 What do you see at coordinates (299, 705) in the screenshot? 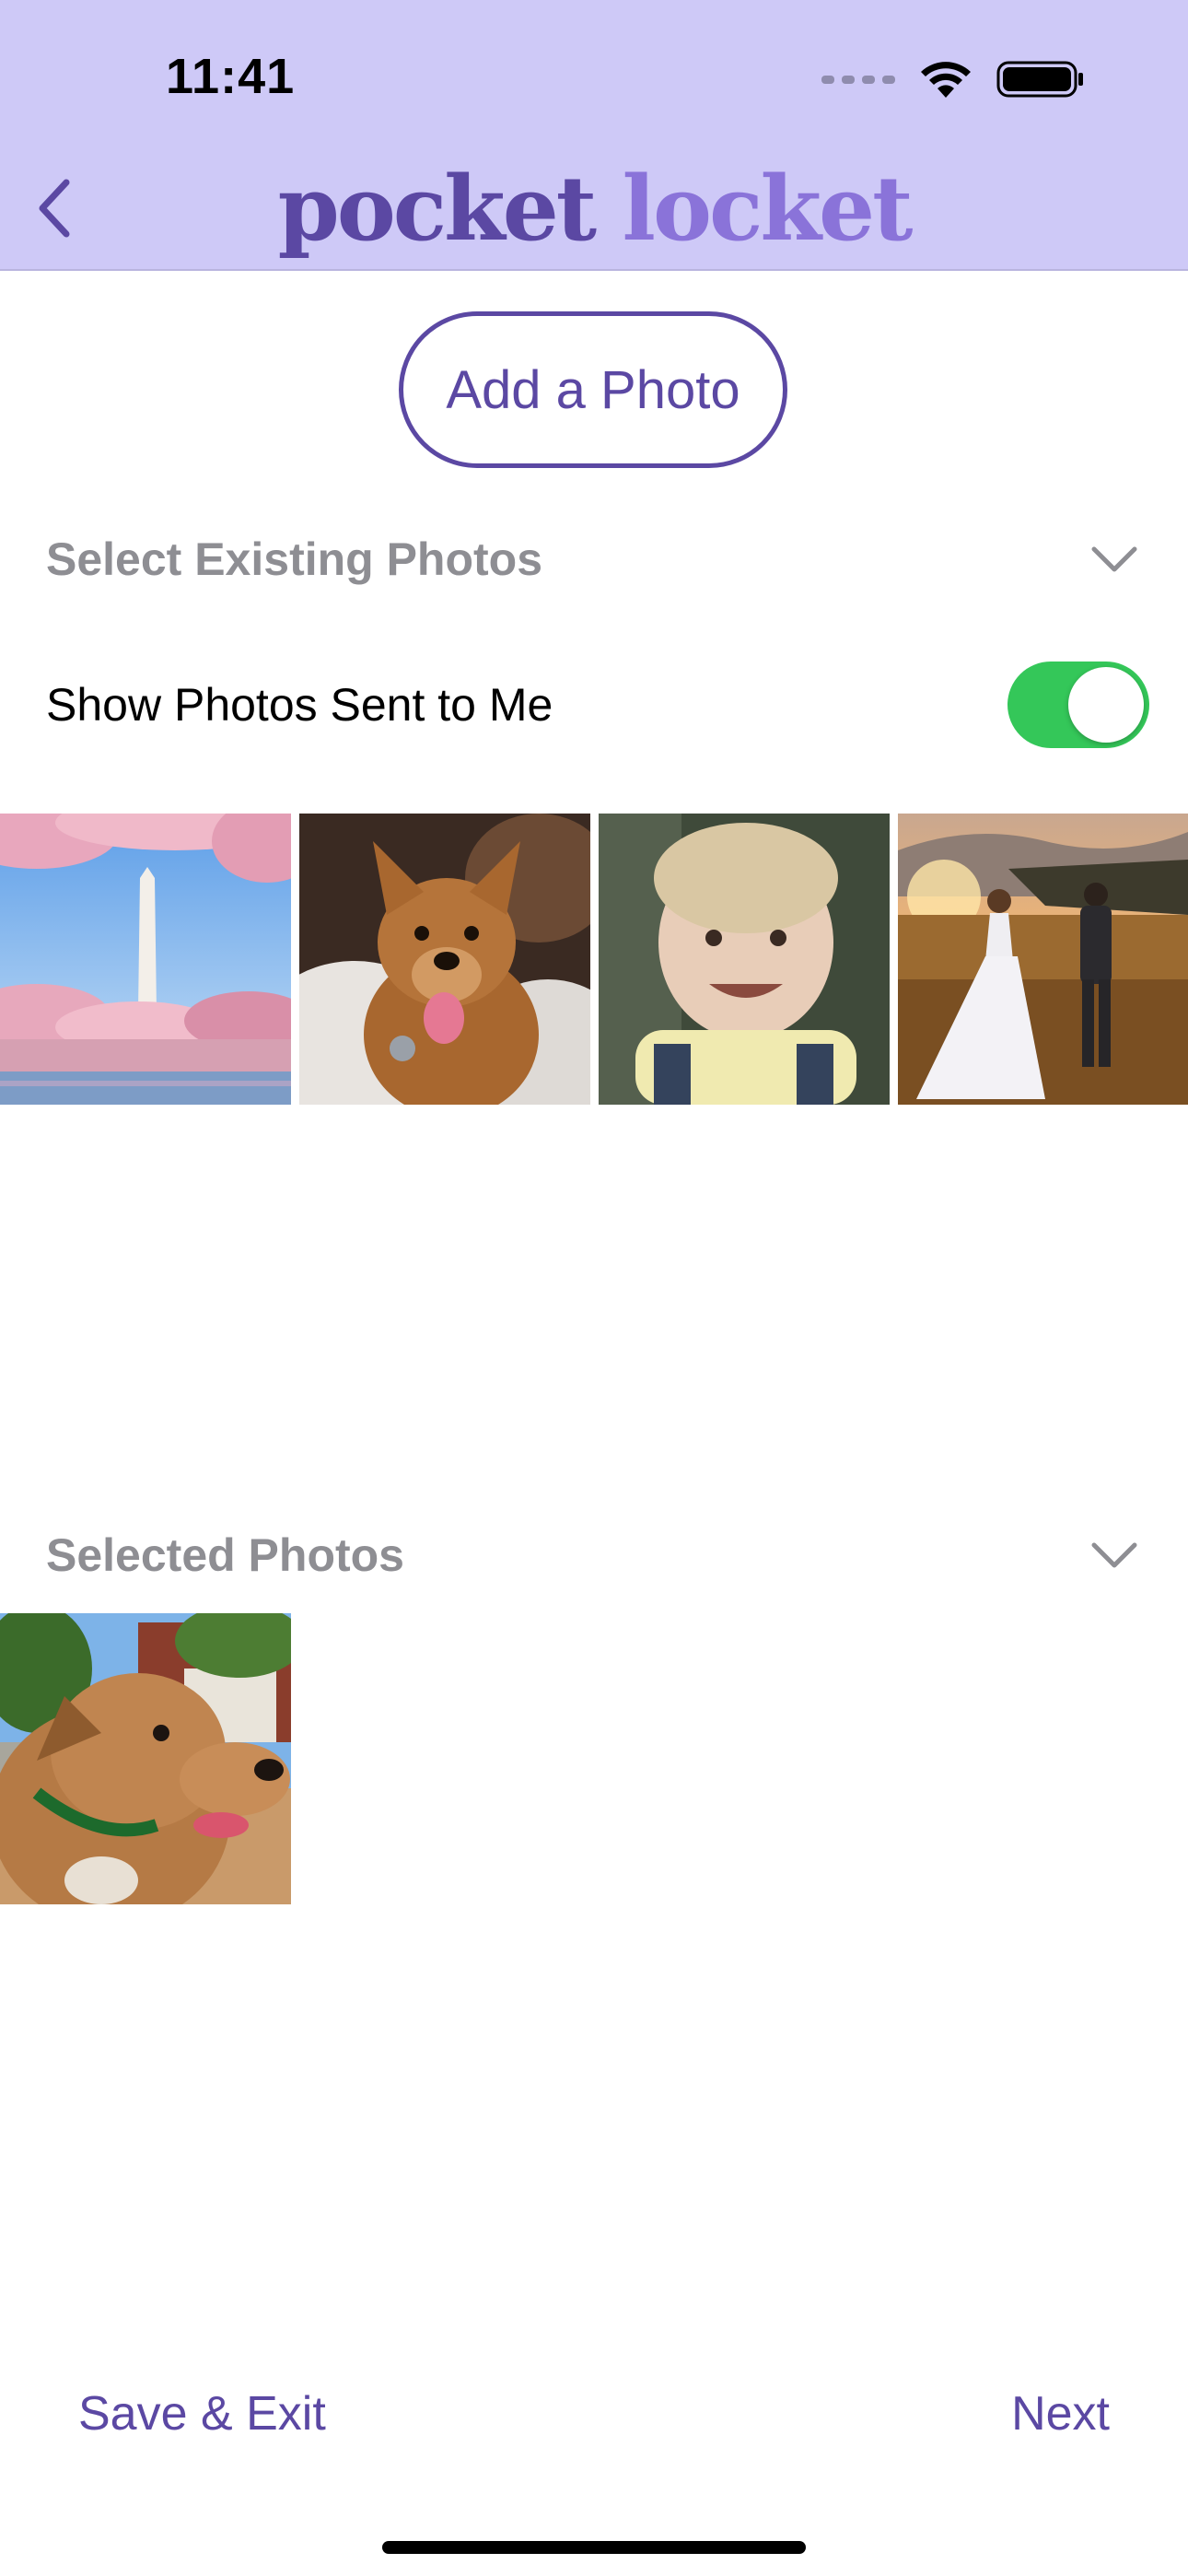
I see `show-sent-photos-label: Show Photos Sent to Me` at bounding box center [299, 705].